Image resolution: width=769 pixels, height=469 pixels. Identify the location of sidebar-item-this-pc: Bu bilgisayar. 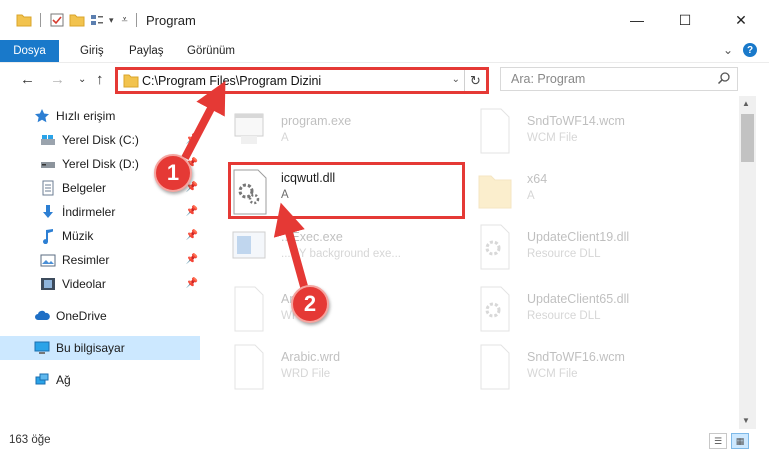
(100, 348).